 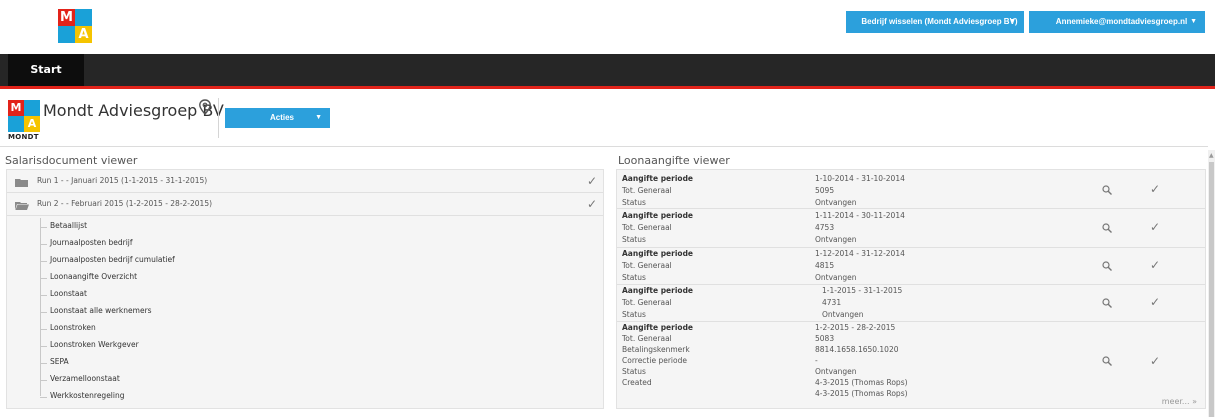 What do you see at coordinates (190, 346) in the screenshot?
I see `tree-item: Loonstroken Werkgever` at bounding box center [190, 346].